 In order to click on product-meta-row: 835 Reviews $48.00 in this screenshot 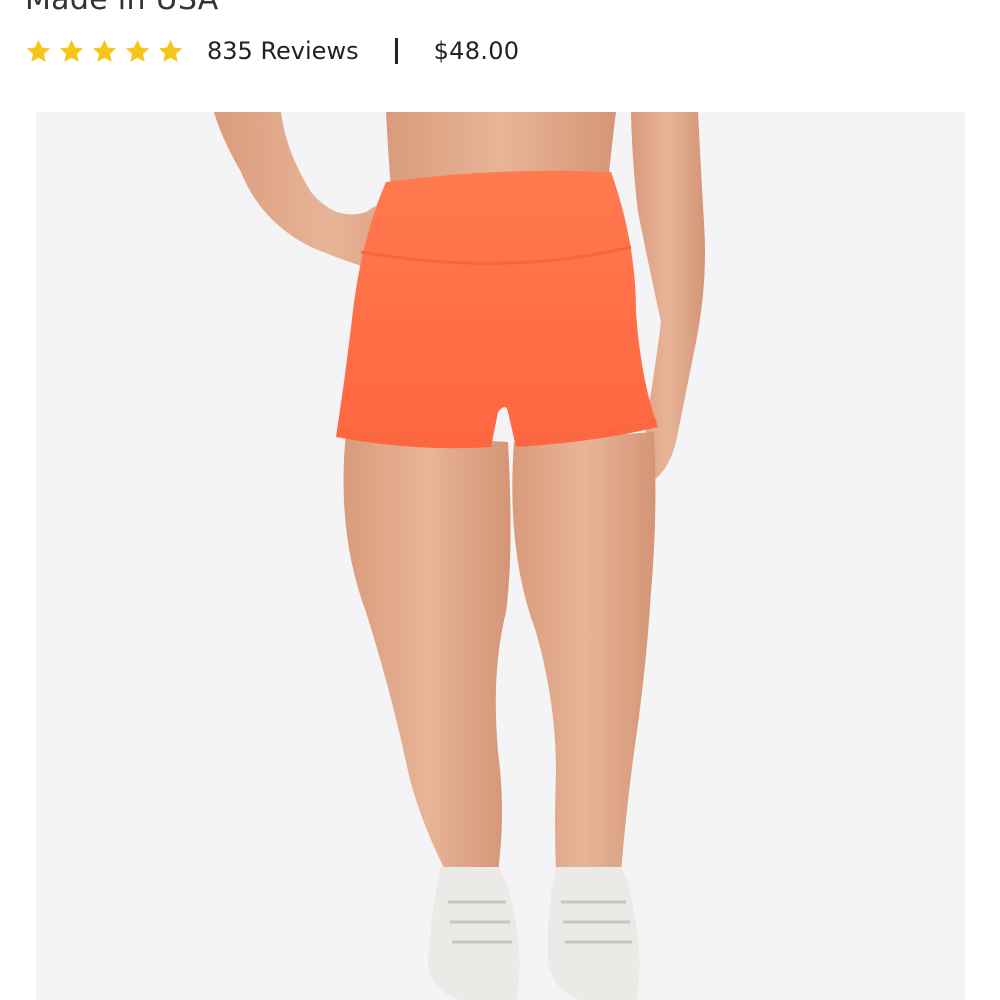, I will do `click(272, 51)`.